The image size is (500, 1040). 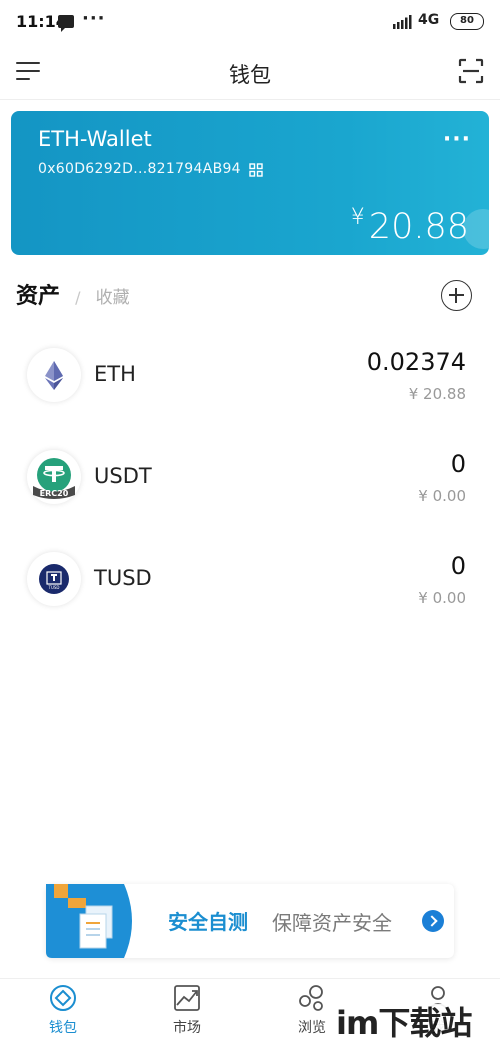 I want to click on nav-label: 市场, so click(x=187, y=1028).